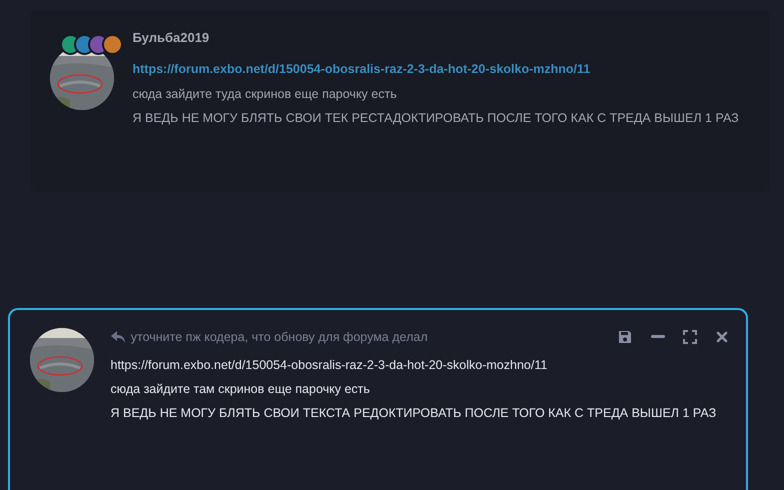 This screenshot has width=784, height=490. I want to click on save-icon, so click(625, 337).